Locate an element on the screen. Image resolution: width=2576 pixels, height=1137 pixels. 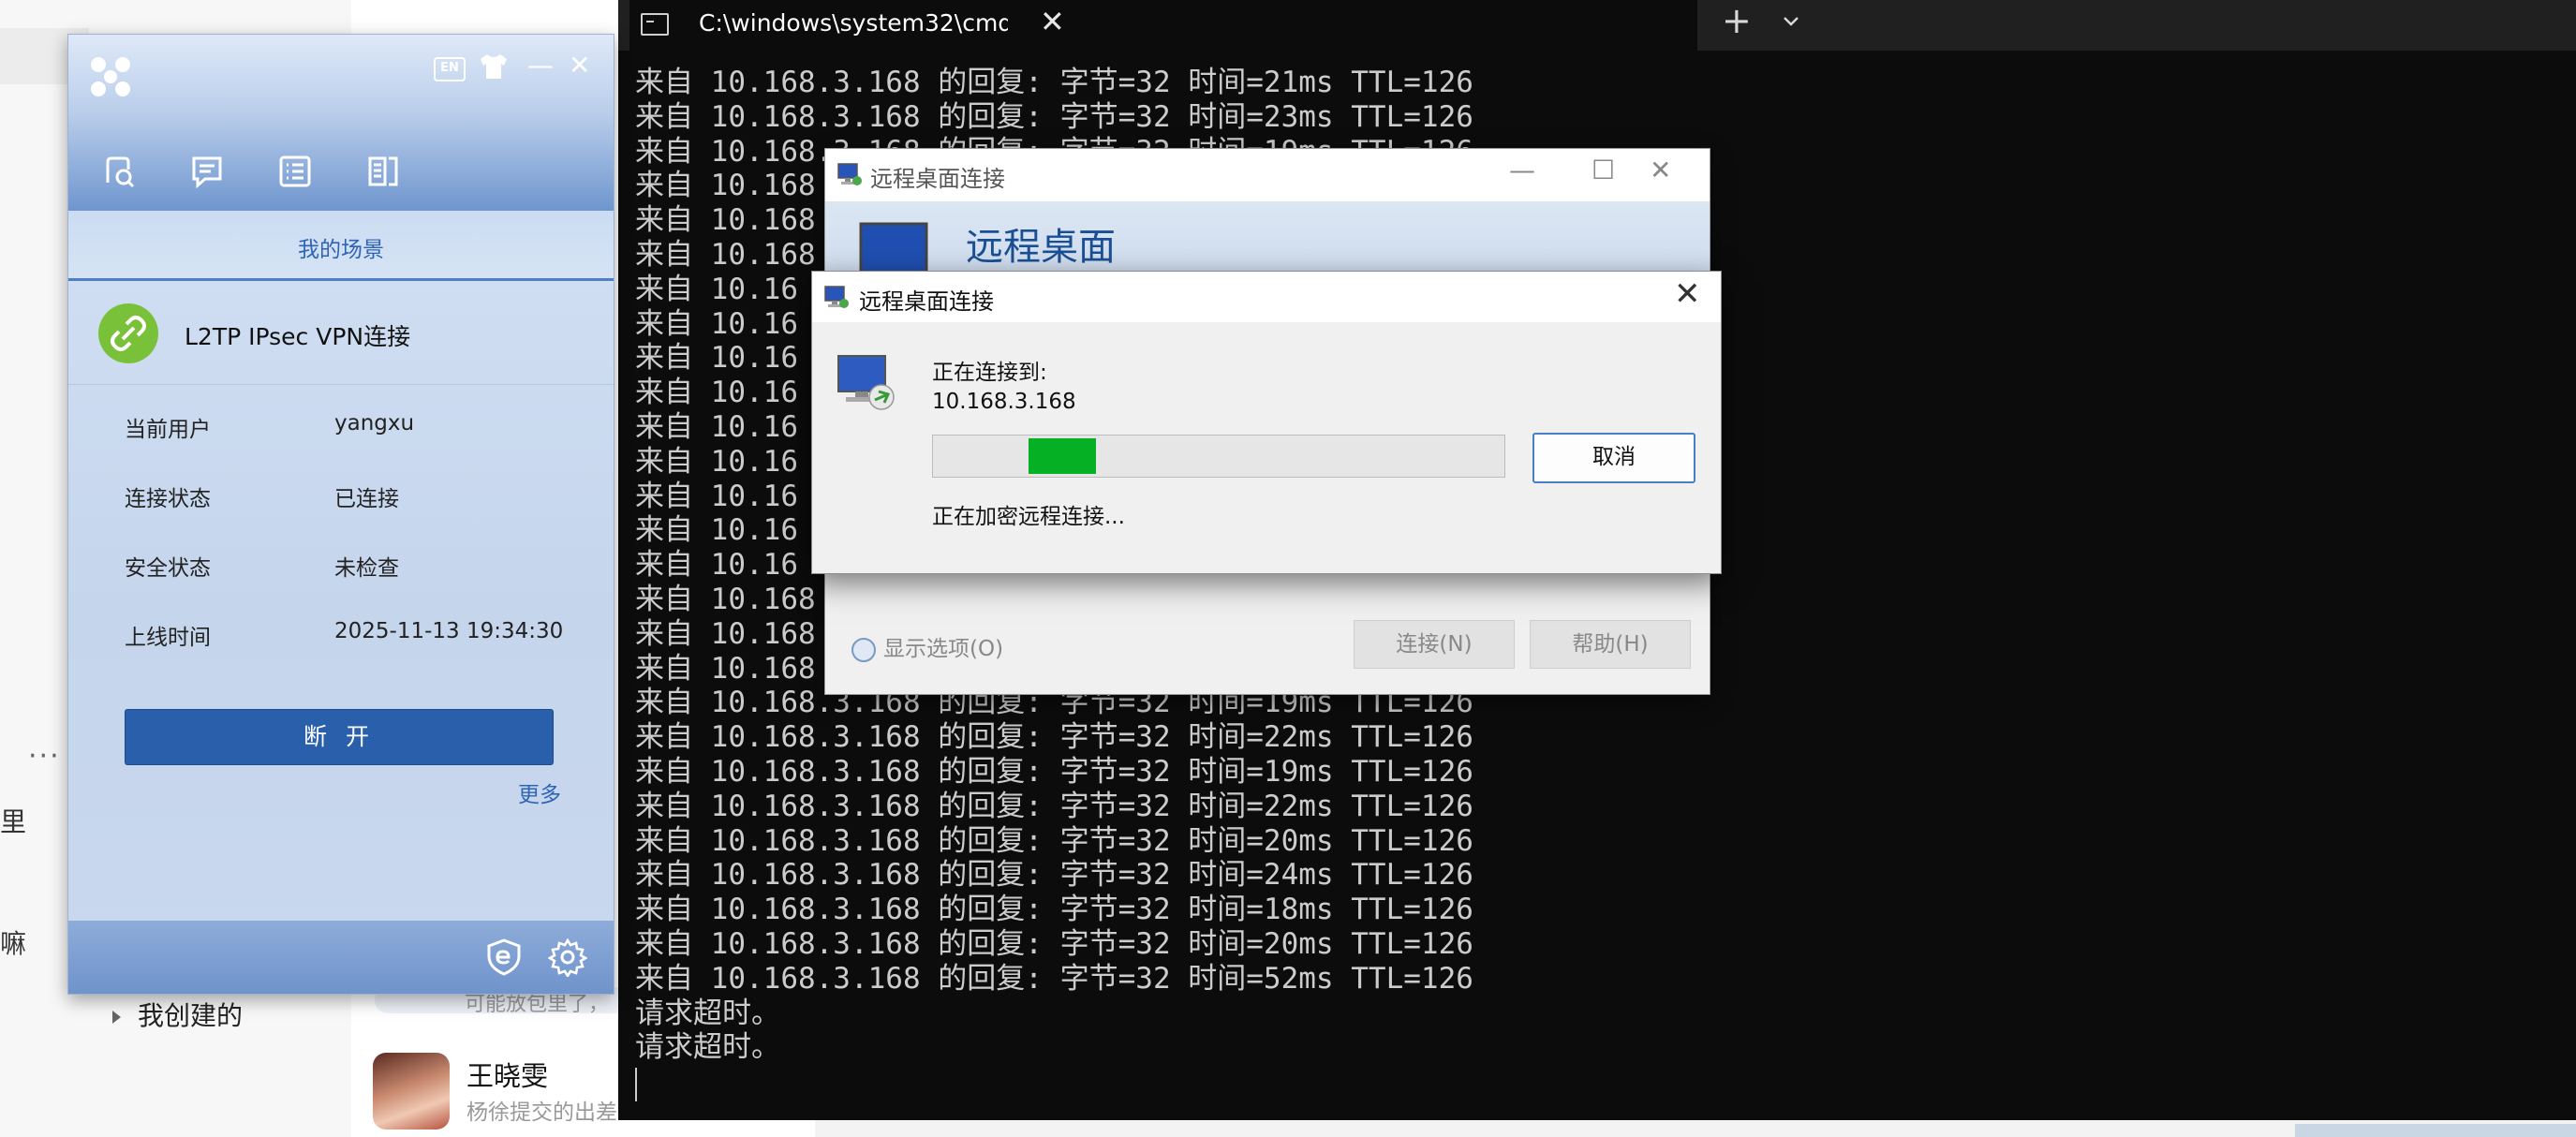
security-shield-button is located at coordinates (504, 957).